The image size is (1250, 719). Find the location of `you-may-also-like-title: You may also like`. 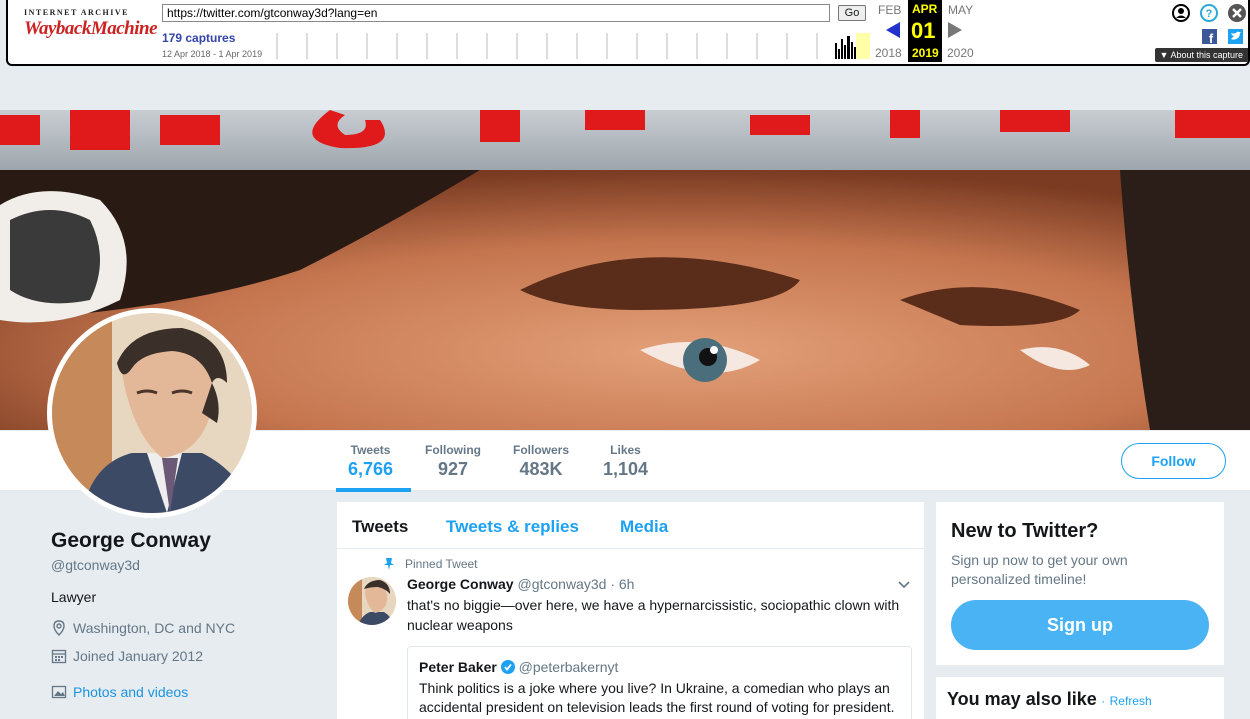

you-may-also-like-title: You may also like is located at coordinates (1022, 699).